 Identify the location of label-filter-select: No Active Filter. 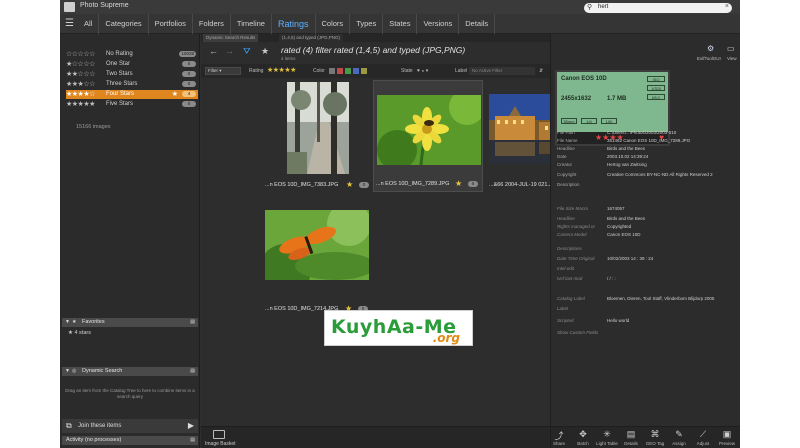
(502, 71).